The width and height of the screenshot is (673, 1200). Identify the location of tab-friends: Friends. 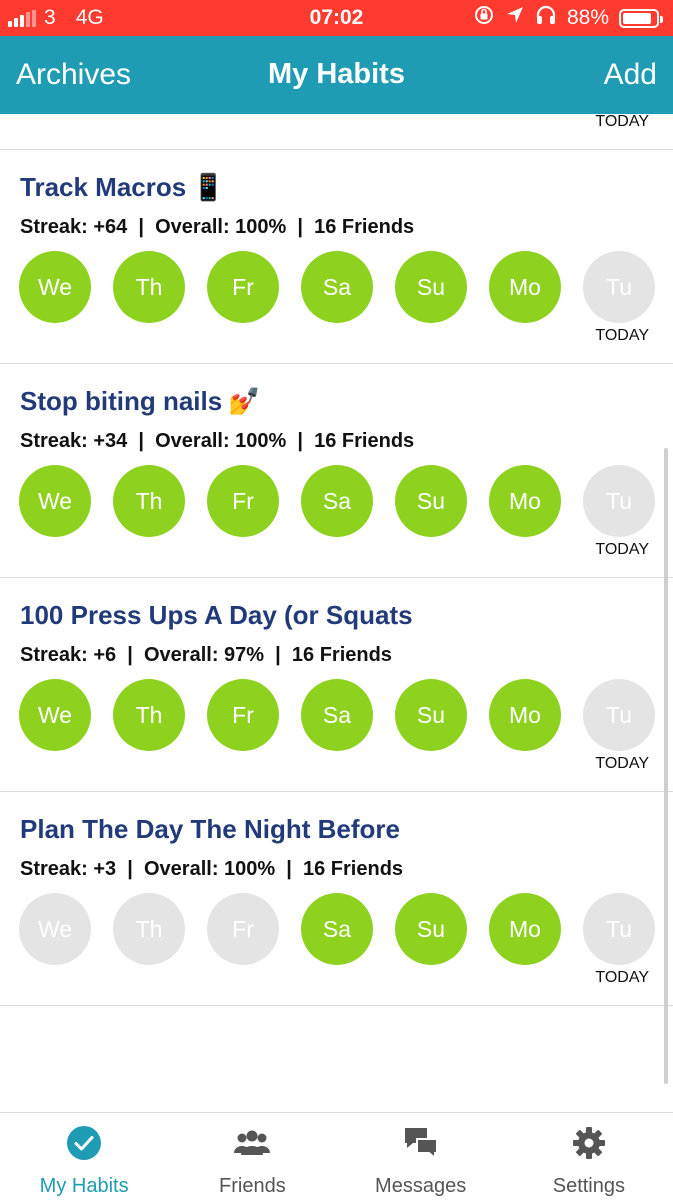
(252, 1156).